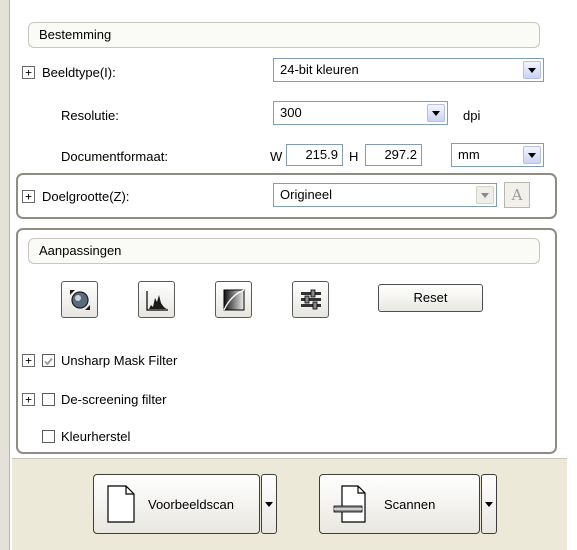  Describe the element at coordinates (5, 275) in the screenshot. I see `left-window-border` at that location.